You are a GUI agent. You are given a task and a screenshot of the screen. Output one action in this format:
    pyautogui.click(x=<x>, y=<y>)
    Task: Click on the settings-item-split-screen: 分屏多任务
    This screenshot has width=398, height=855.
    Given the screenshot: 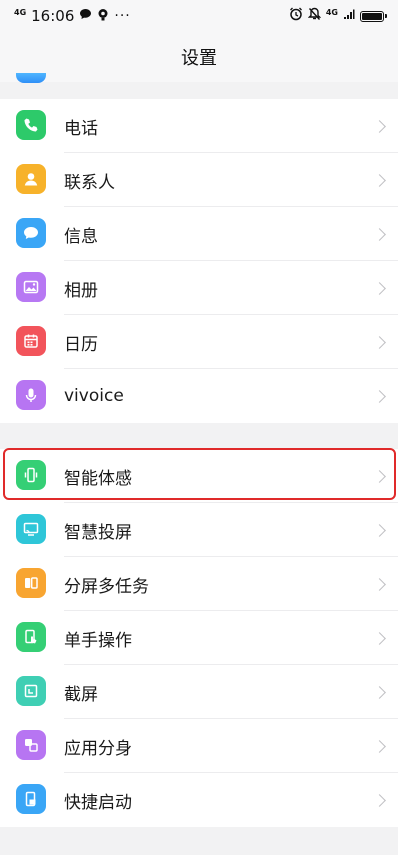 What is the action you would take?
    pyautogui.click(x=199, y=584)
    